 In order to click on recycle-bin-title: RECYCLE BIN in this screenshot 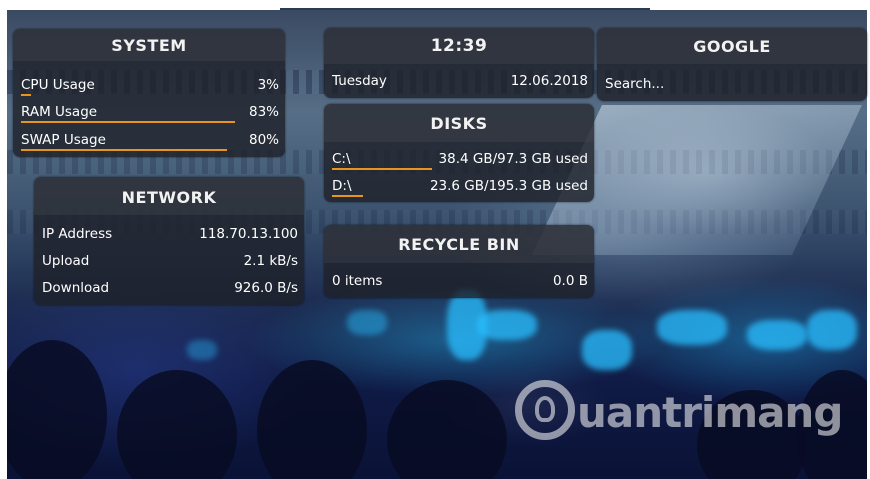, I will do `click(459, 244)`.